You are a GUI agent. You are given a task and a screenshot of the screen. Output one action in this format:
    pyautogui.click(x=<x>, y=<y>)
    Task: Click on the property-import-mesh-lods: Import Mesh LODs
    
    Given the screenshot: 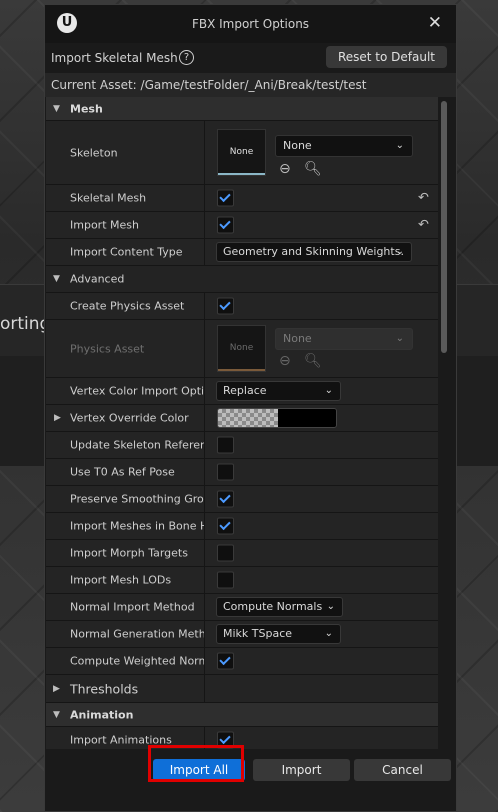 What is the action you would take?
    pyautogui.click(x=242, y=580)
    